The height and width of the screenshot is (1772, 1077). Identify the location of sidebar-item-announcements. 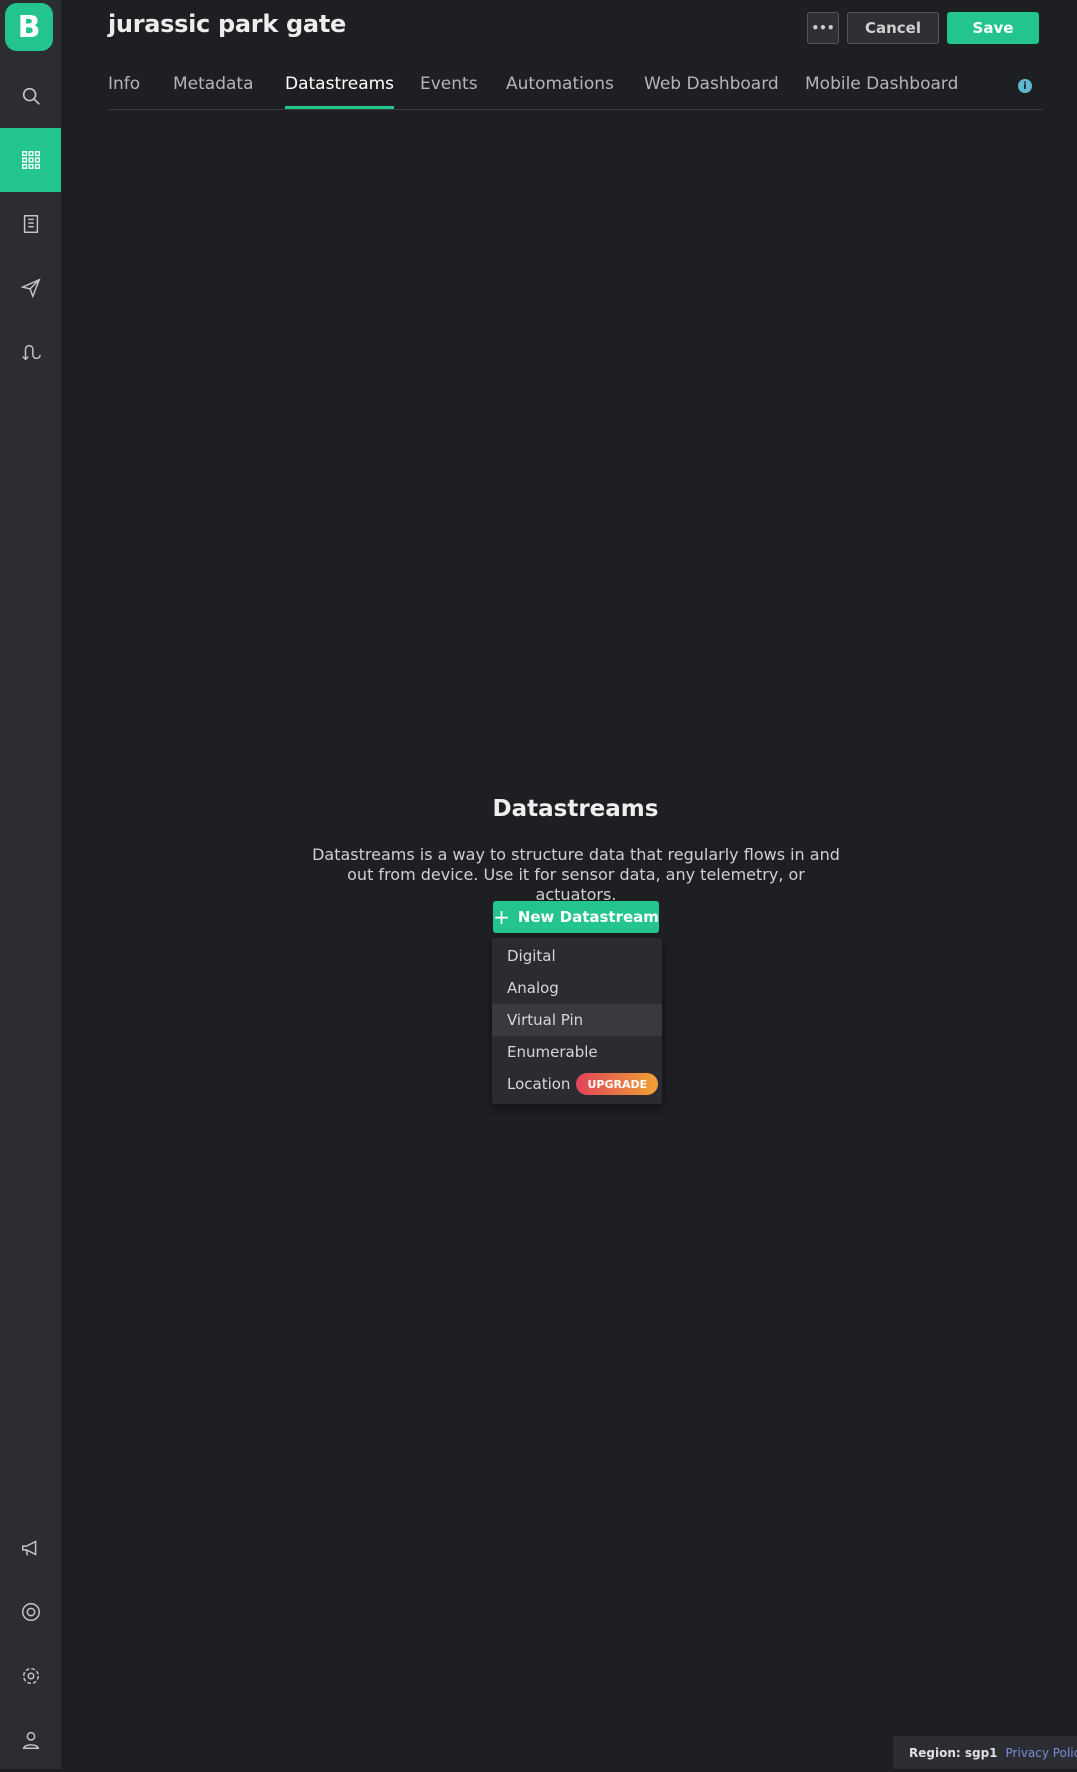
(30, 1548).